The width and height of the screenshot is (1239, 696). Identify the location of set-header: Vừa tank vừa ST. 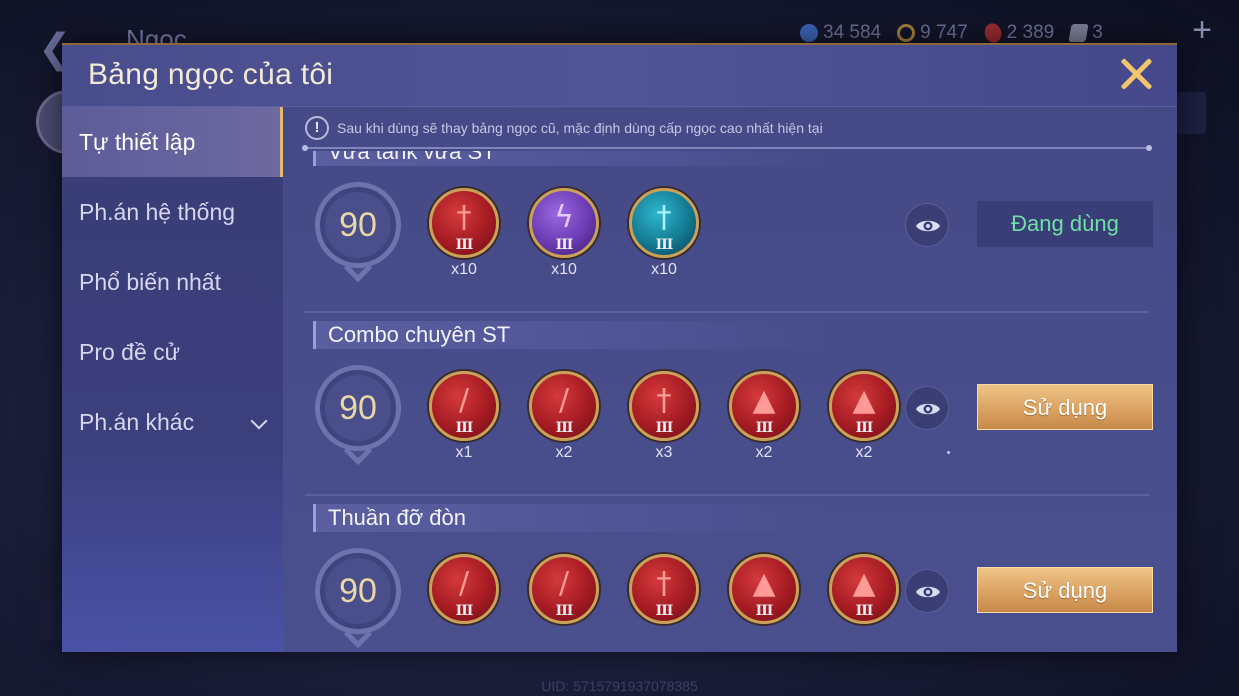
(573, 158).